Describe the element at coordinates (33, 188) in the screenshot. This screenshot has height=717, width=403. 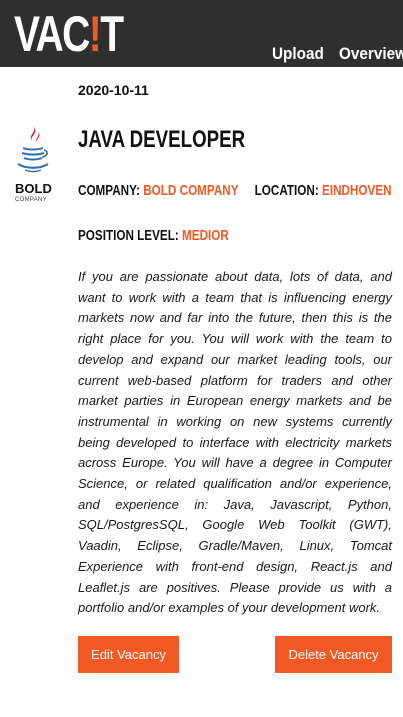
I see `company-logo-name: BOLD` at that location.